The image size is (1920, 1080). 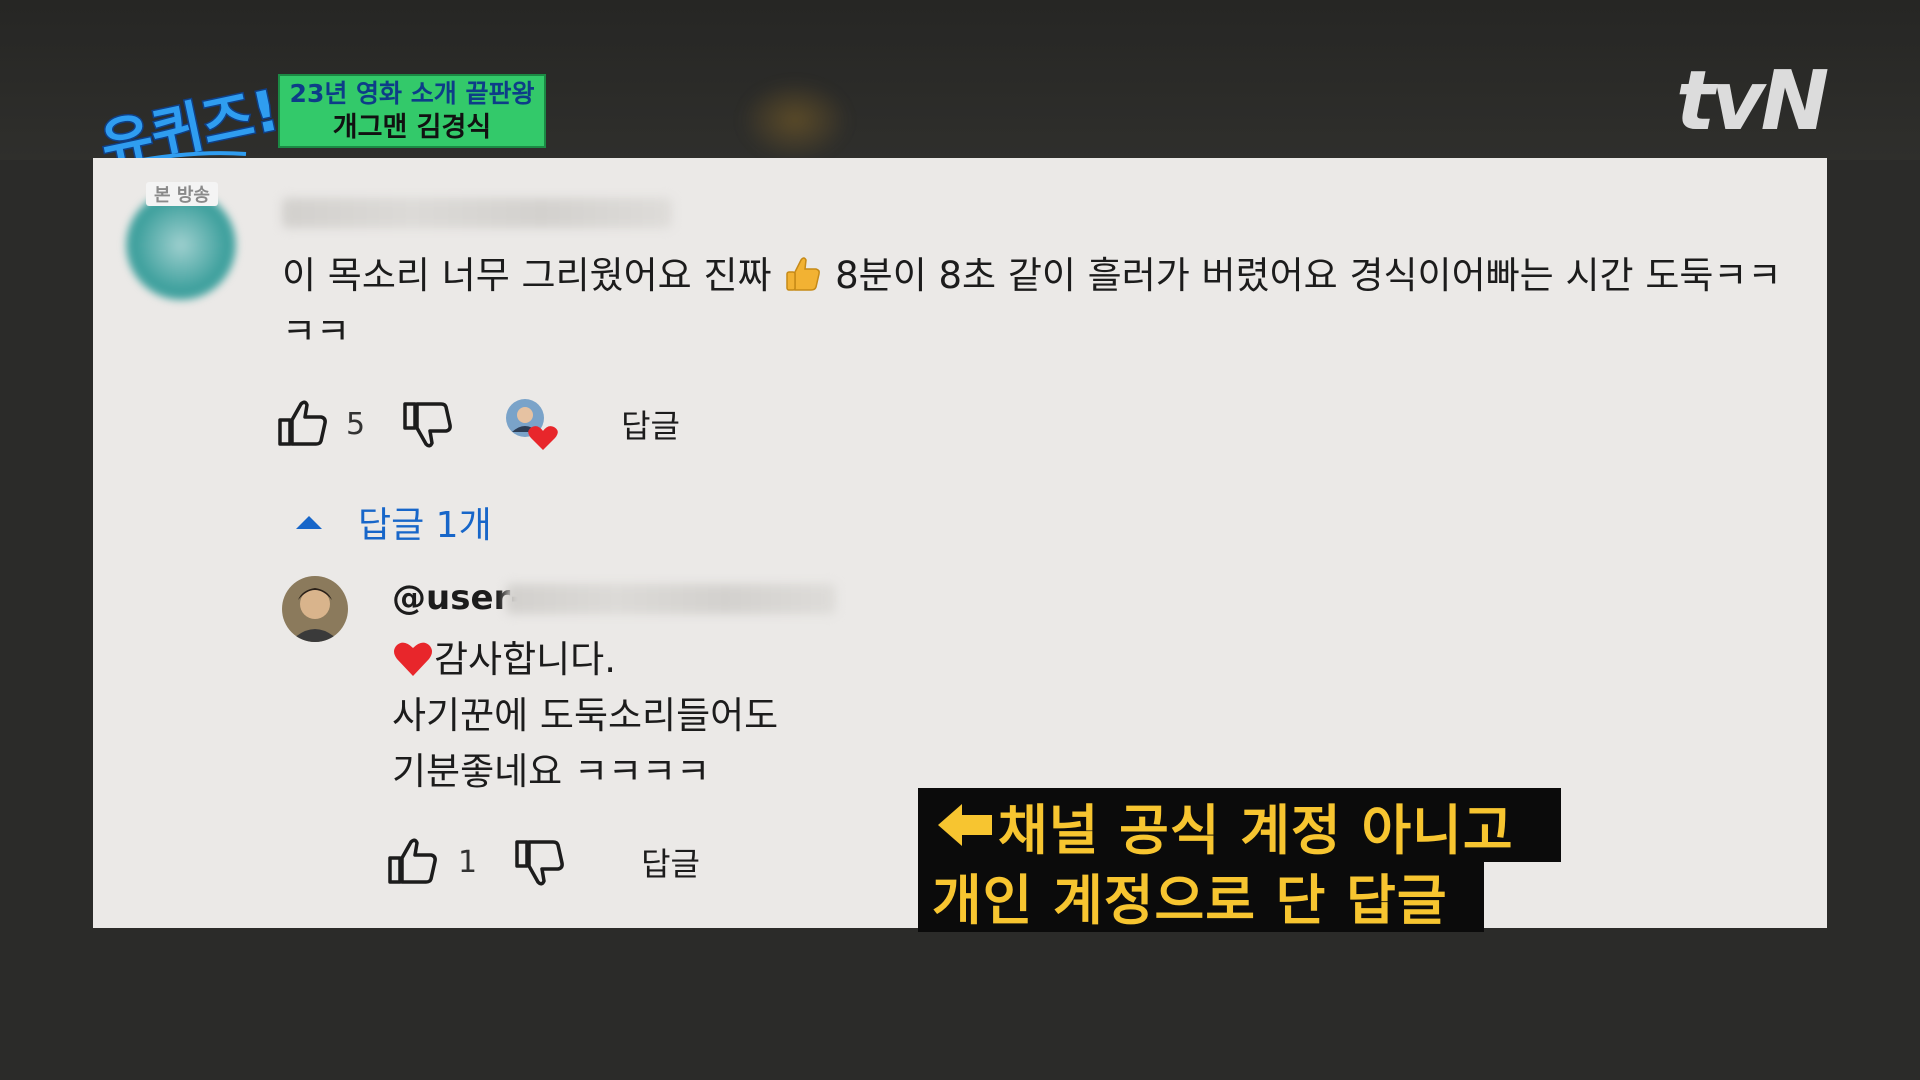 What do you see at coordinates (1256, 830) in the screenshot?
I see `caption-line-1: 채널 공식 계정 아니고` at bounding box center [1256, 830].